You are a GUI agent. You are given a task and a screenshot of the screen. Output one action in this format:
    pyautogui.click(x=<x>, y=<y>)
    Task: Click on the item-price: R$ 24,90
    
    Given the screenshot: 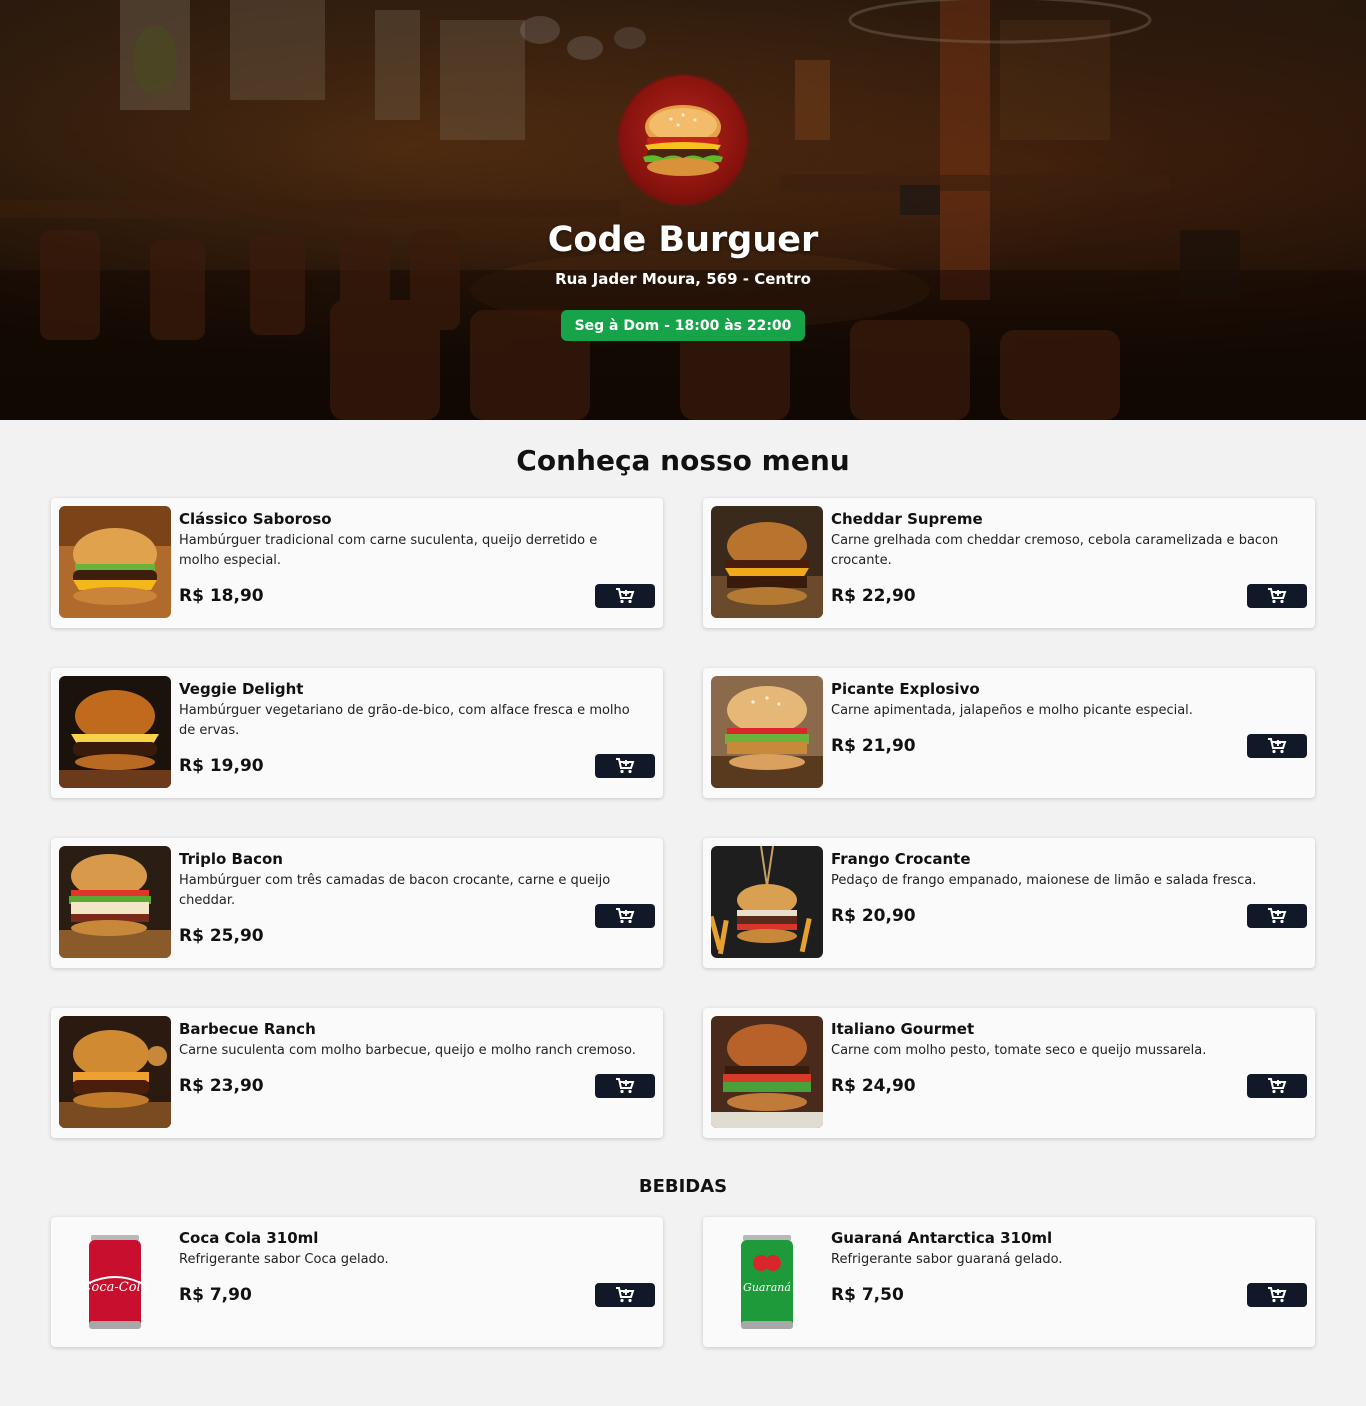 What is the action you would take?
    pyautogui.click(x=873, y=1086)
    